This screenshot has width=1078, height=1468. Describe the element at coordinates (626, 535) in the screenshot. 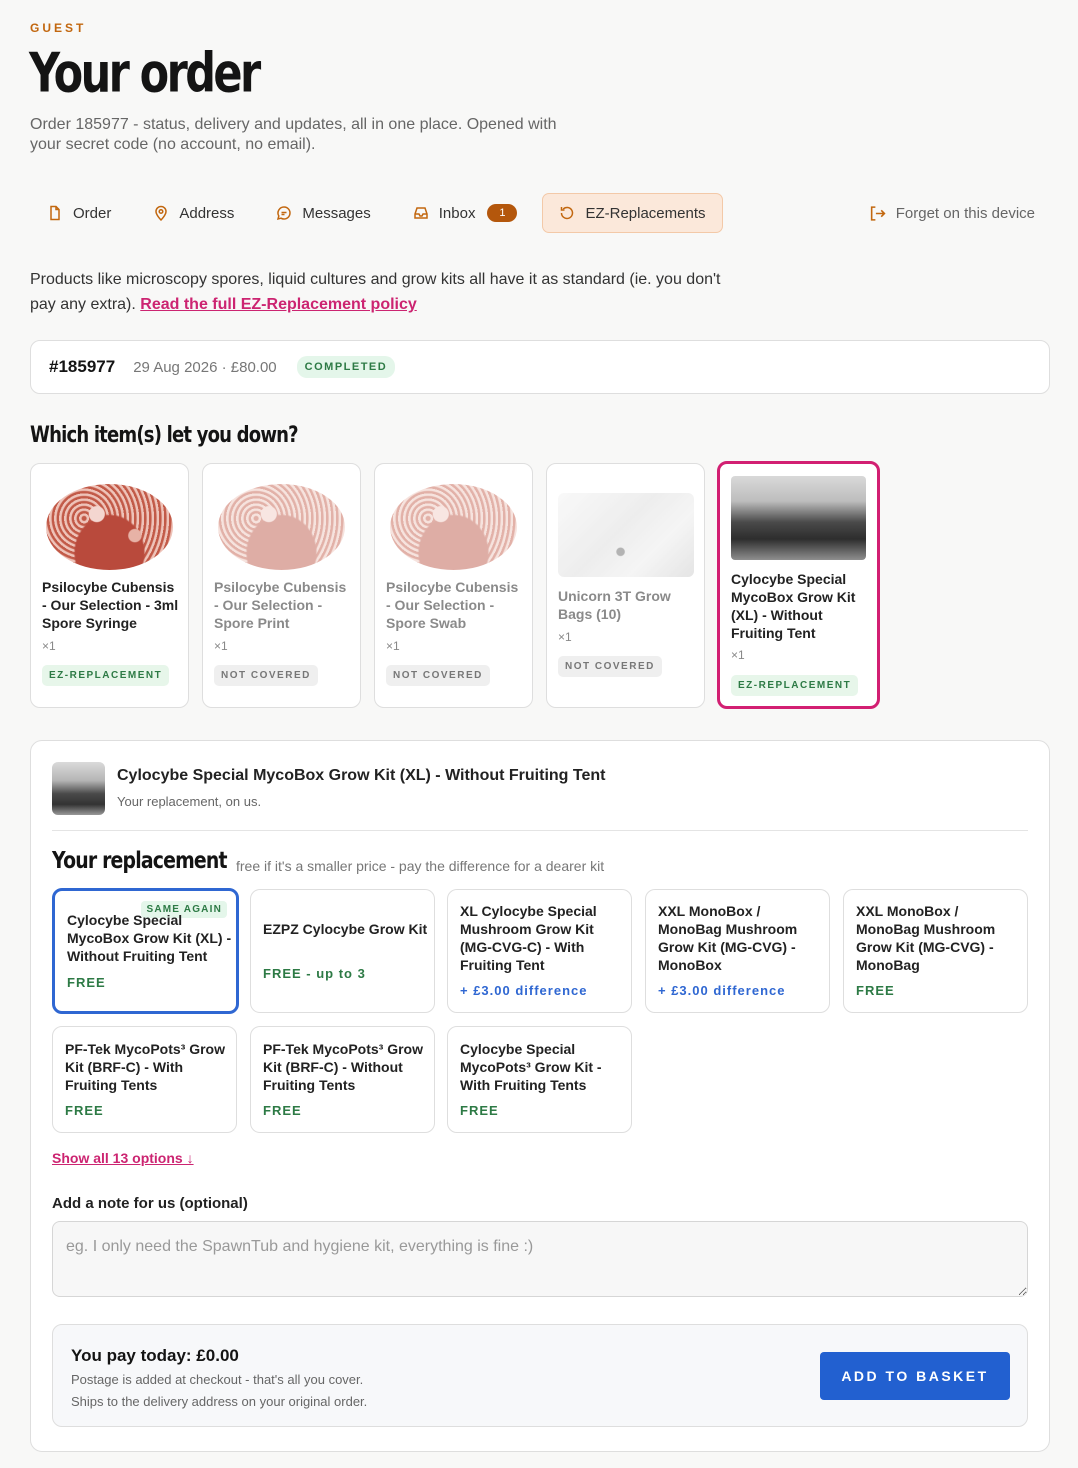

I see `grow-bags-image` at that location.